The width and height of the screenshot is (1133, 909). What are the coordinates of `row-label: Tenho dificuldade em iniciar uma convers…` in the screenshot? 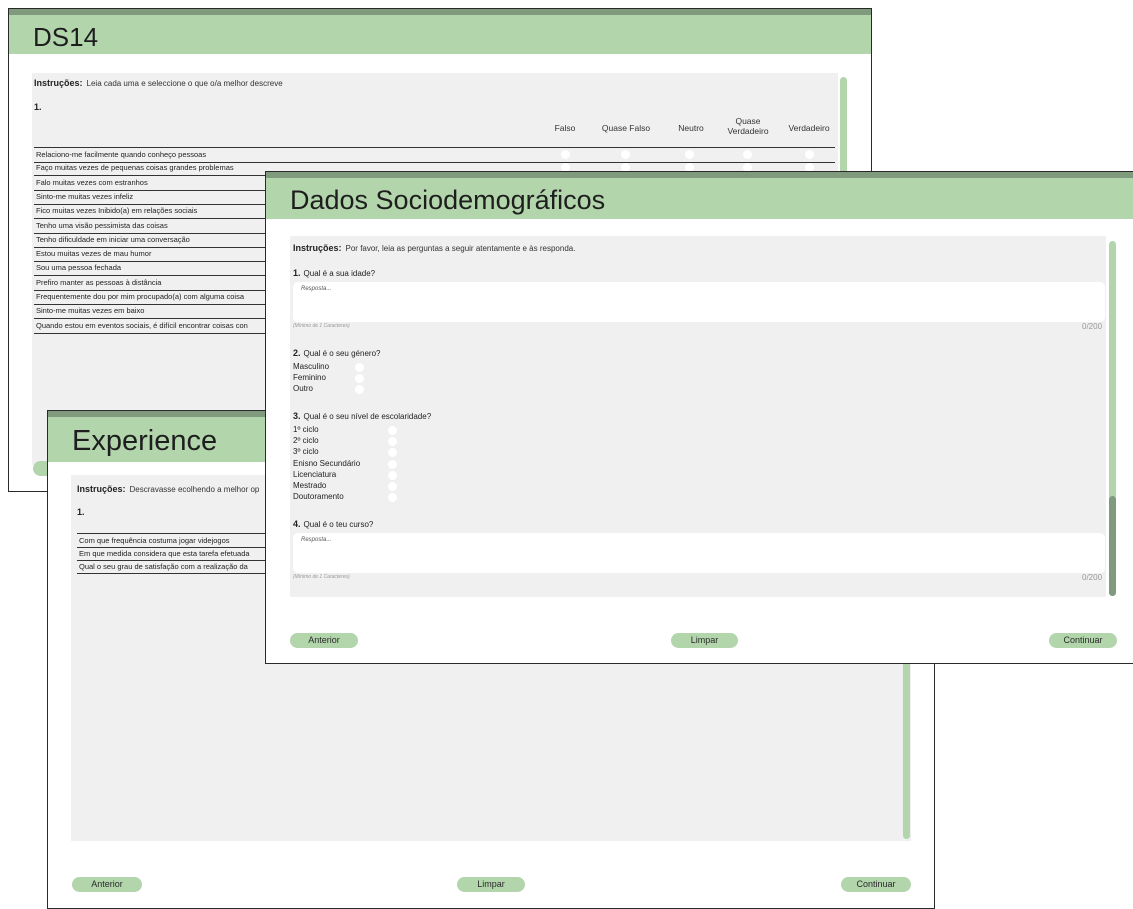 It's located at (113, 239).